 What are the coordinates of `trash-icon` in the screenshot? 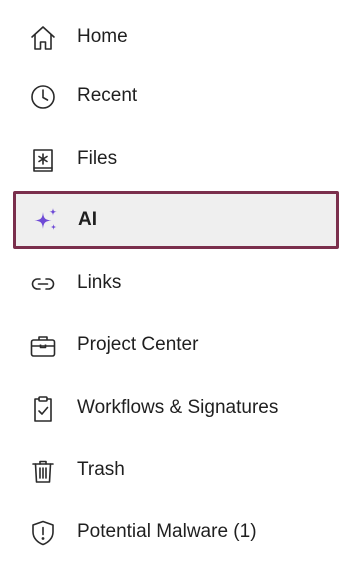 It's located at (43, 471).